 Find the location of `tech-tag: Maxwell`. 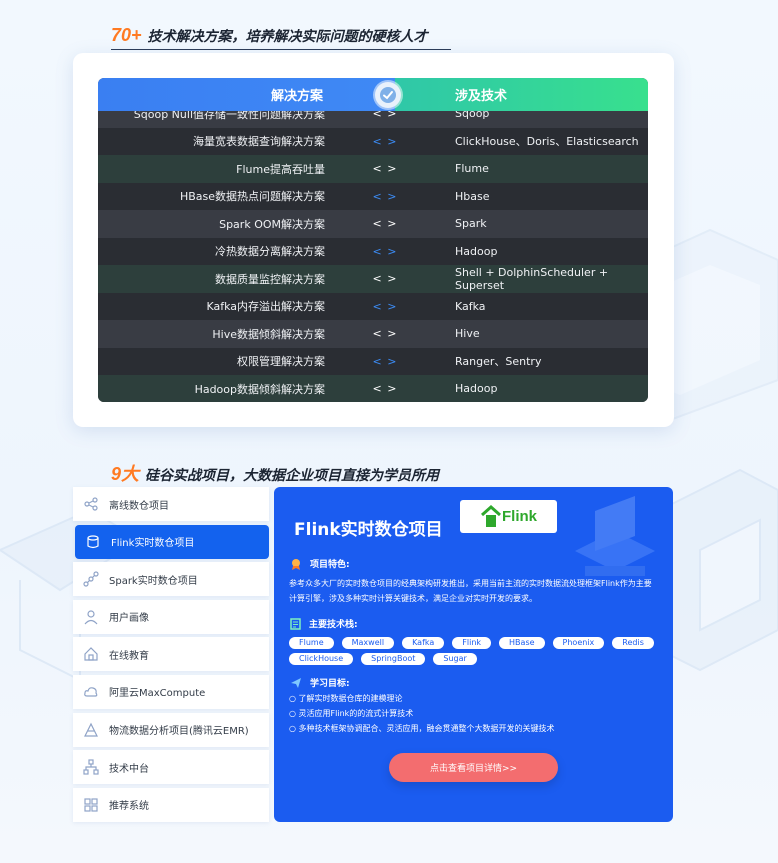

tech-tag: Maxwell is located at coordinates (368, 643).